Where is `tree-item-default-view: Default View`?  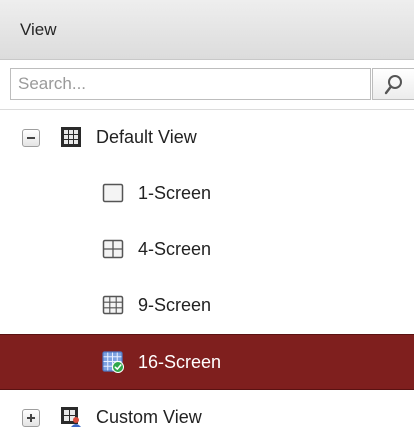
tree-item-default-view: Default View is located at coordinates (207, 138).